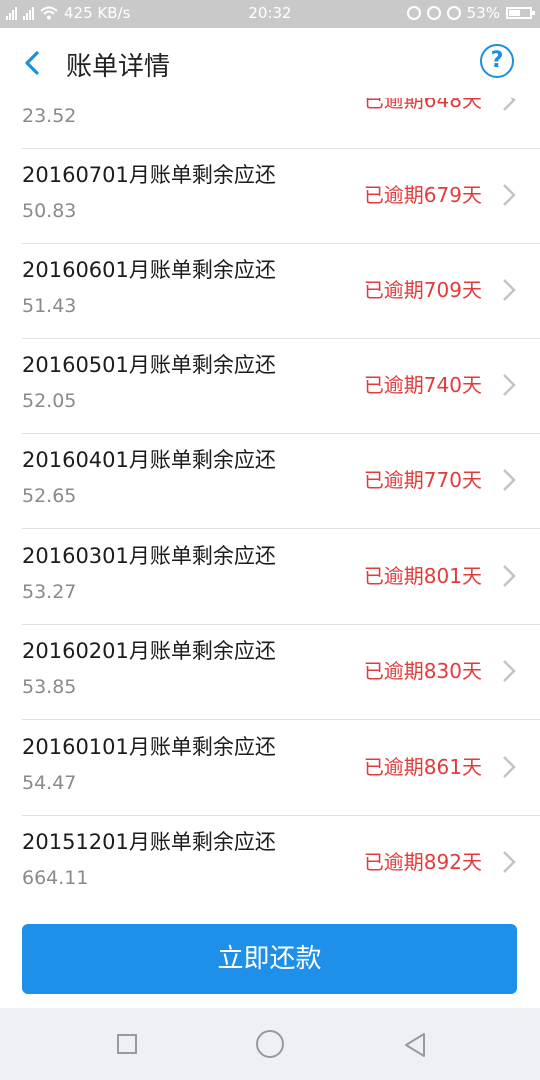 The width and height of the screenshot is (540, 1080). Describe the element at coordinates (149, 556) in the screenshot. I see `bill-label: 20160301月账单剩余应还` at that location.